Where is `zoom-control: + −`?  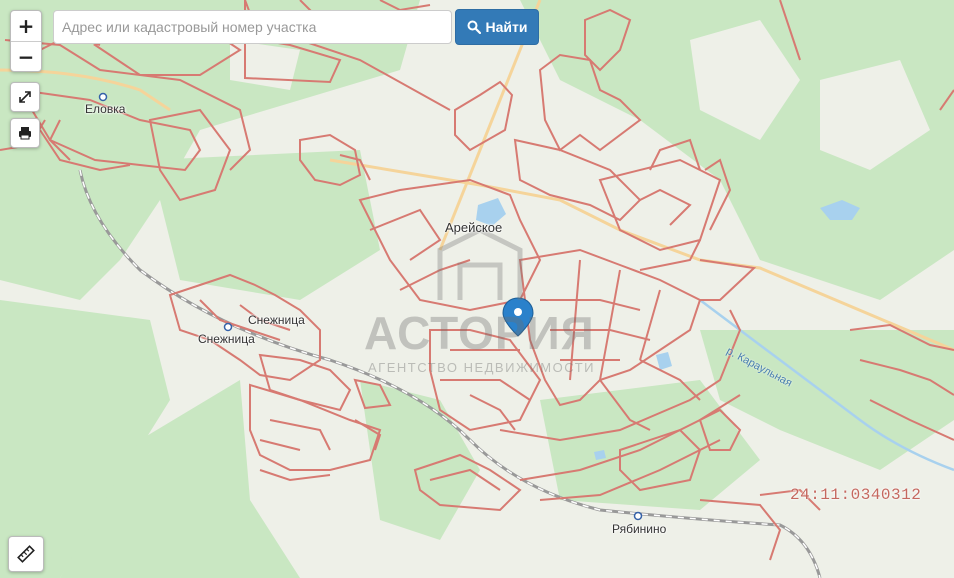 zoom-control: + − is located at coordinates (26, 41).